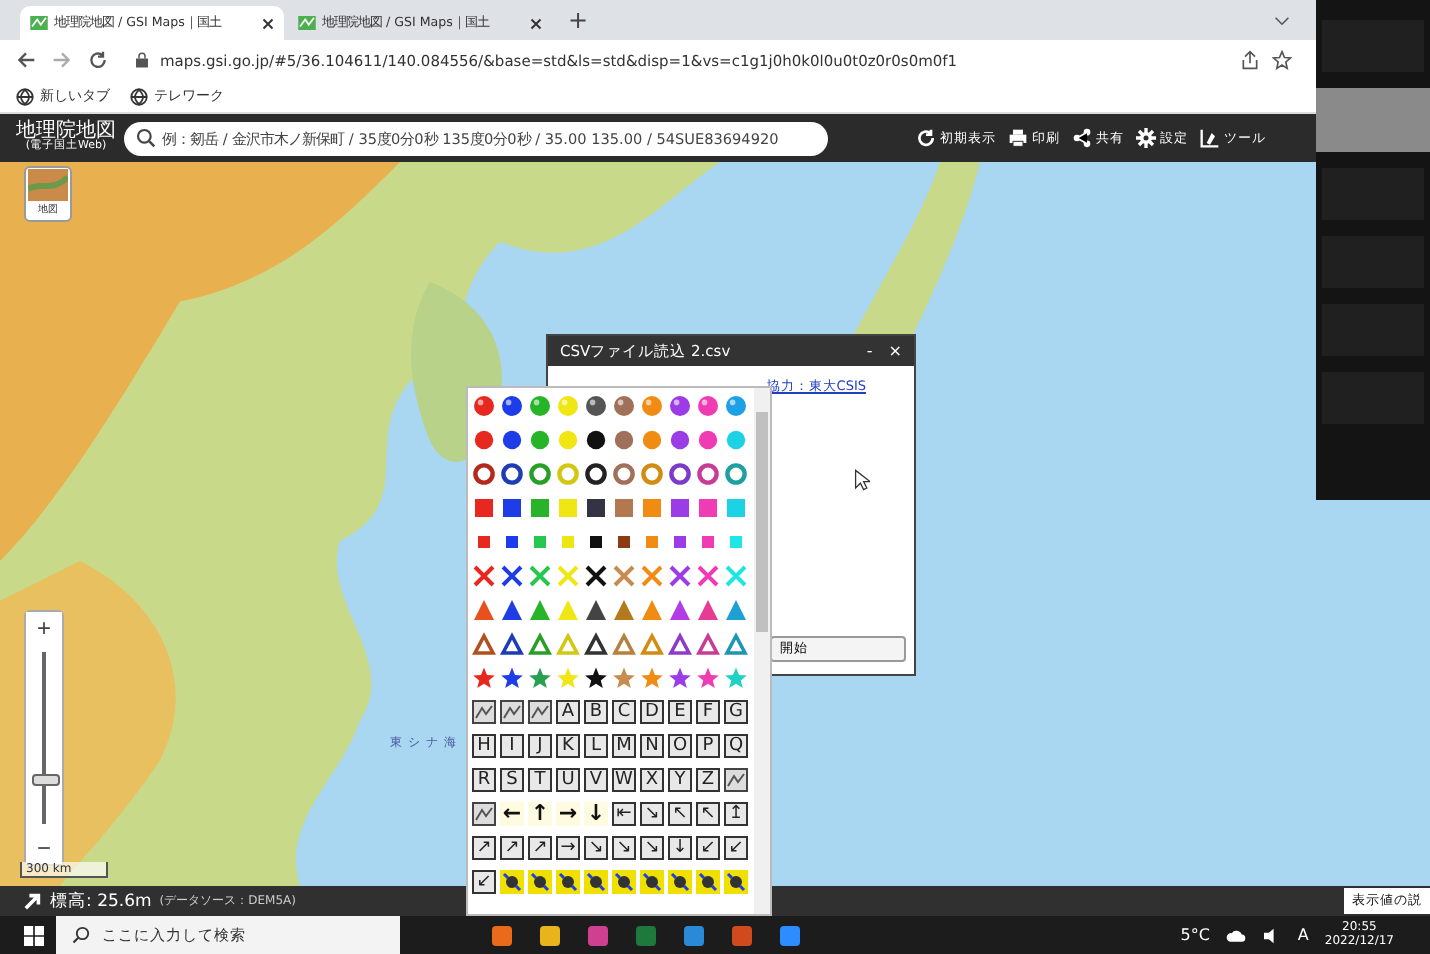 This screenshot has height=954, width=1430. Describe the element at coordinates (484, 780) in the screenshot. I see `symbol-tile: R` at that location.